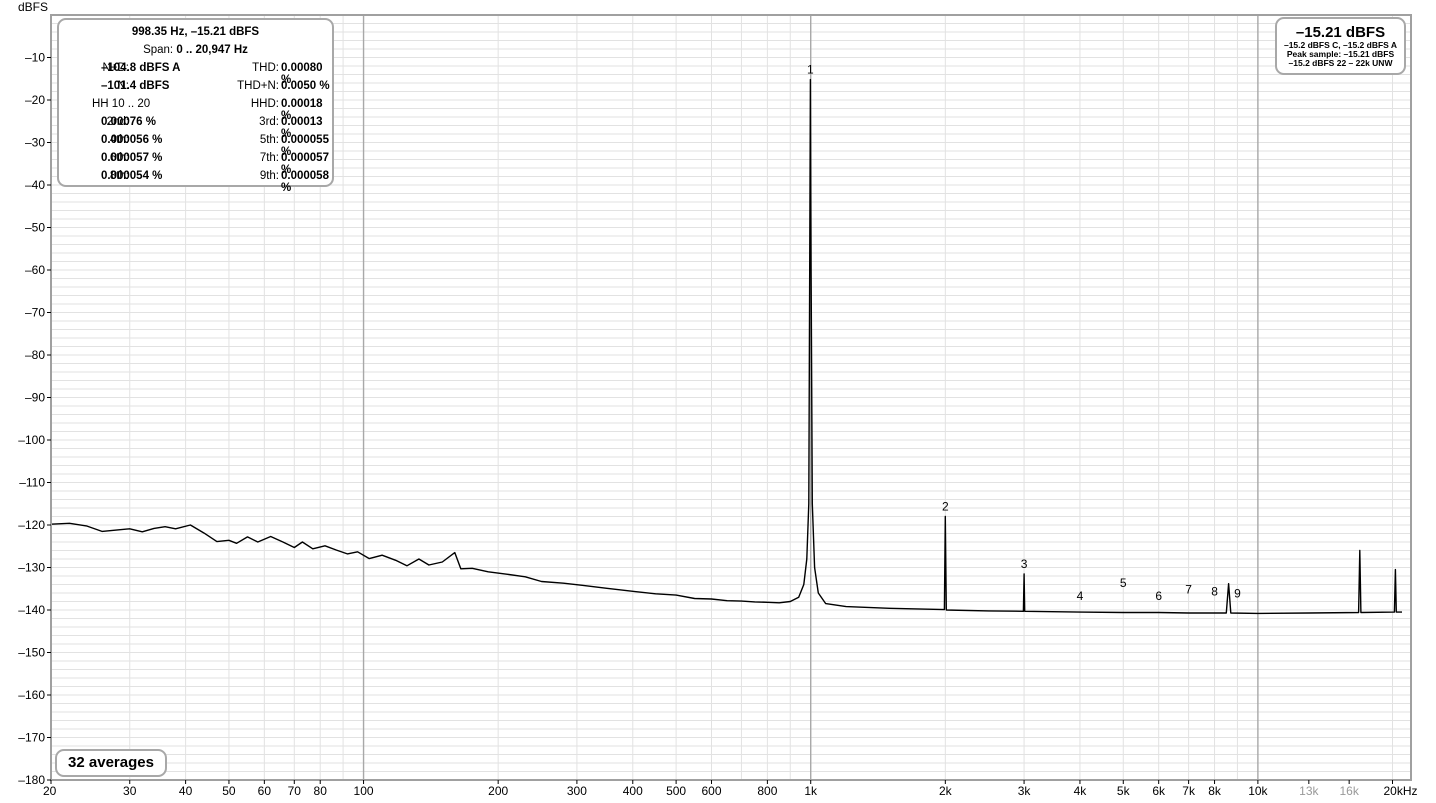  What do you see at coordinates (1188, 589) in the screenshot?
I see `harmonic-label: 7` at bounding box center [1188, 589].